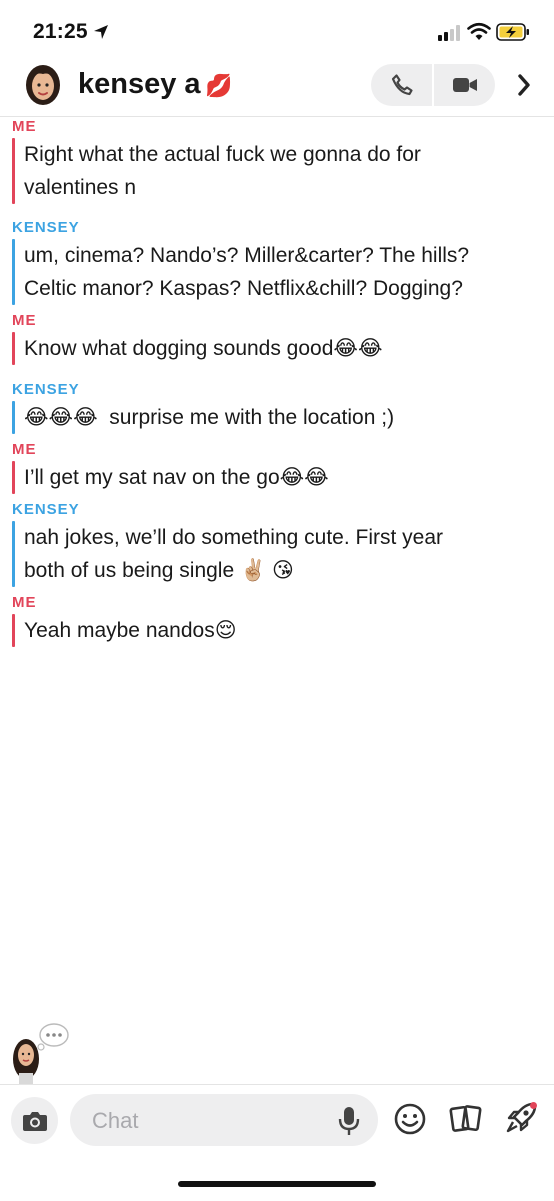 The width and height of the screenshot is (554, 1201). What do you see at coordinates (219, 85) in the screenshot?
I see `lips-emoji: 💋` at bounding box center [219, 85].